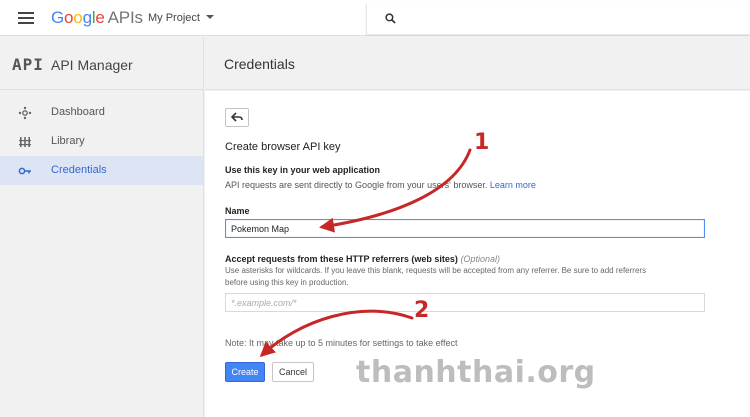 The image size is (750, 417). What do you see at coordinates (101, 141) in the screenshot?
I see `sidebar-item-library: Library` at bounding box center [101, 141].